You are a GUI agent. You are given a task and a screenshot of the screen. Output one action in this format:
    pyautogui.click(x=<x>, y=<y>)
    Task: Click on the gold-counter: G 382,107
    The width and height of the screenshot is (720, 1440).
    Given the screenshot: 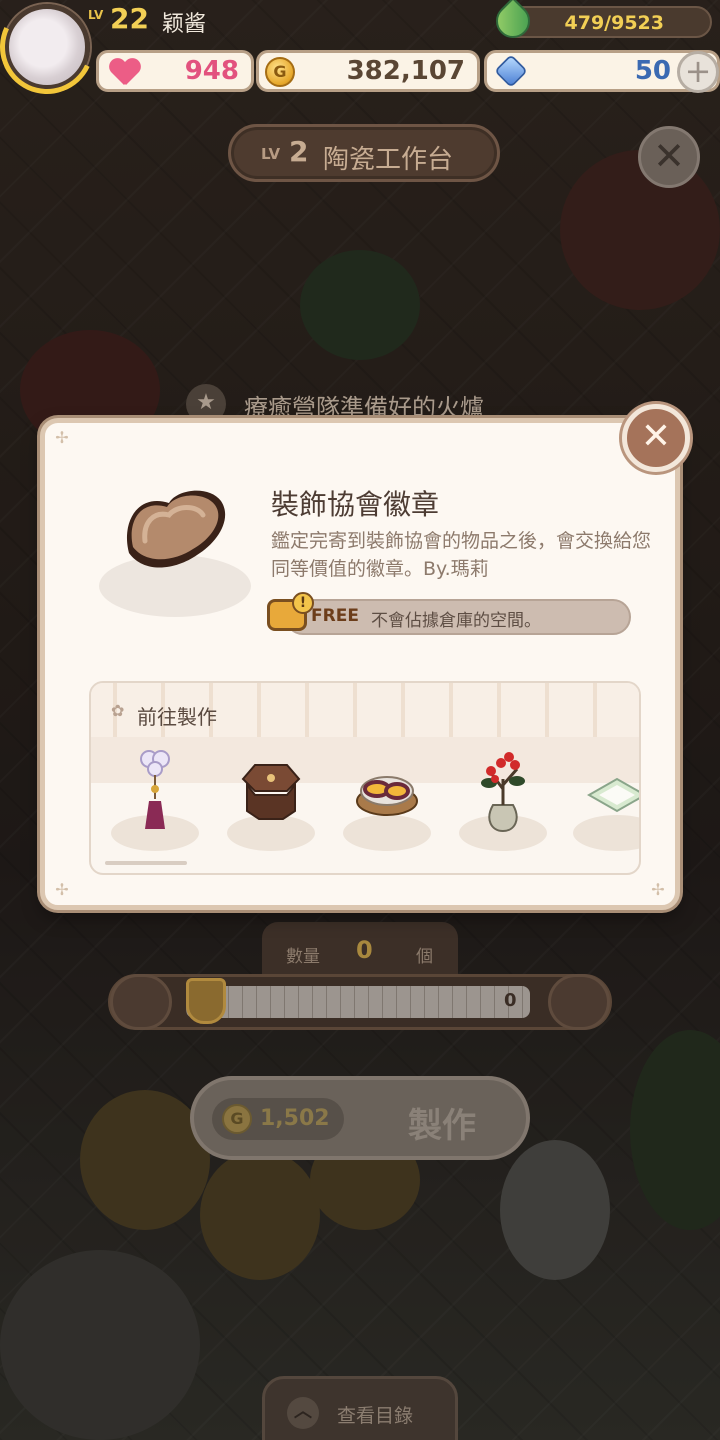 What is the action you would take?
    pyautogui.click(x=368, y=71)
    